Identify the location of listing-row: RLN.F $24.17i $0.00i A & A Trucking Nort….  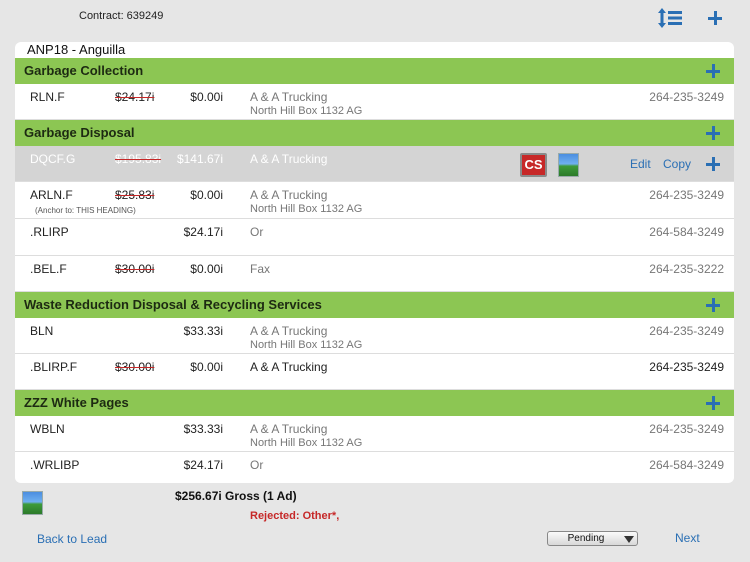
(374, 102).